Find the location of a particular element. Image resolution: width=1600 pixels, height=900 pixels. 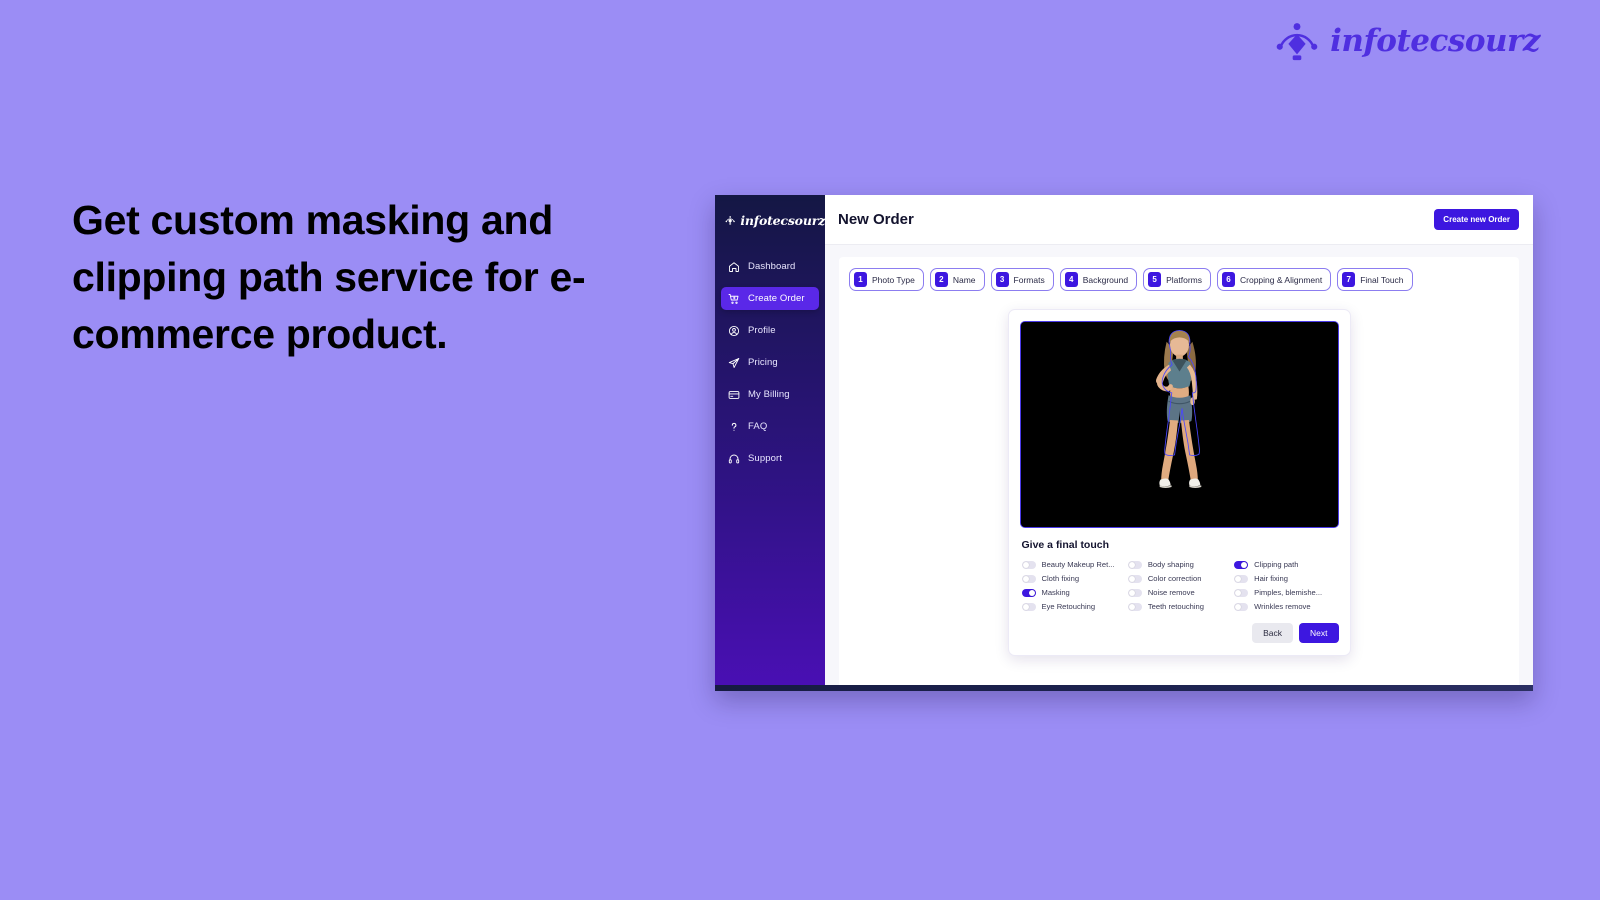

sidebar-item-label: Pricing is located at coordinates (763, 362).